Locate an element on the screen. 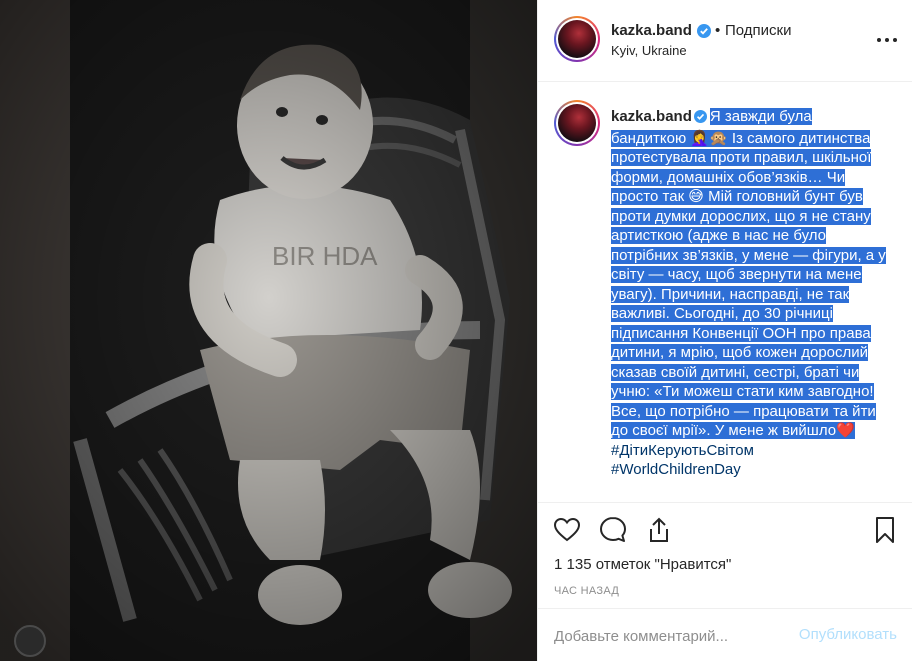 This screenshot has height=661, width=912. post-actions is located at coordinates (725, 527).